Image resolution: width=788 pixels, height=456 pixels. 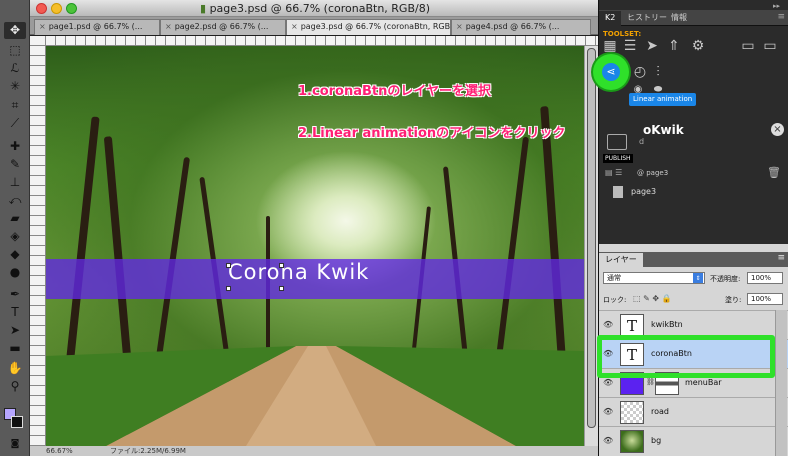 What do you see at coordinates (693, 440) in the screenshot?
I see `layer-row-bg: 👁 bg` at bounding box center [693, 440].